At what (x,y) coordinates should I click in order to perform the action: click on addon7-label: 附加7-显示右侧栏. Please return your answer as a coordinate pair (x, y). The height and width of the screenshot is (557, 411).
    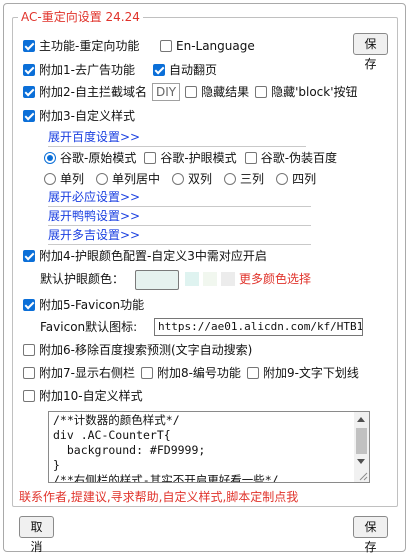
    Looking at the image, I should click on (87, 373).